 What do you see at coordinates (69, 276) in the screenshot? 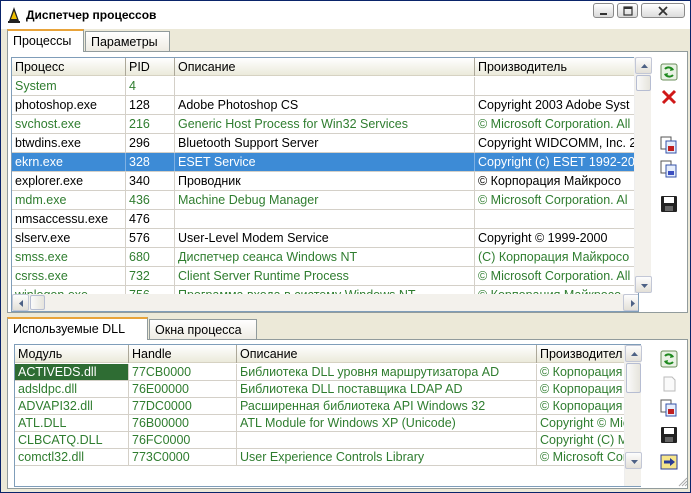
I see `process-name: csrss.exe` at bounding box center [69, 276].